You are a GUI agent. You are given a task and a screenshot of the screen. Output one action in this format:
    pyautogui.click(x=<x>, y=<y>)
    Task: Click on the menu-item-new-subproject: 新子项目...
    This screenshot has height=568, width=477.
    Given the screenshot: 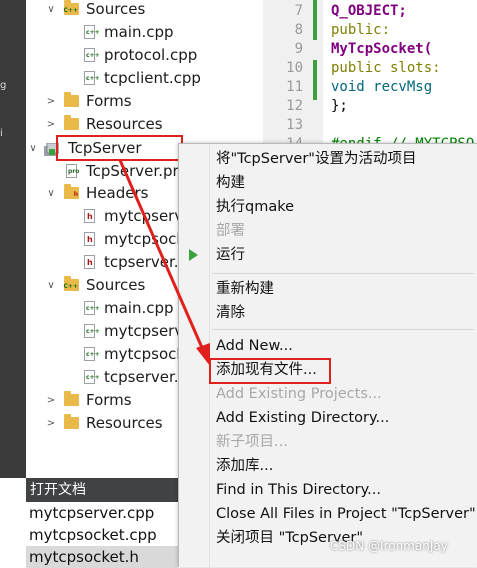 What is the action you would take?
    pyautogui.click(x=252, y=442)
    